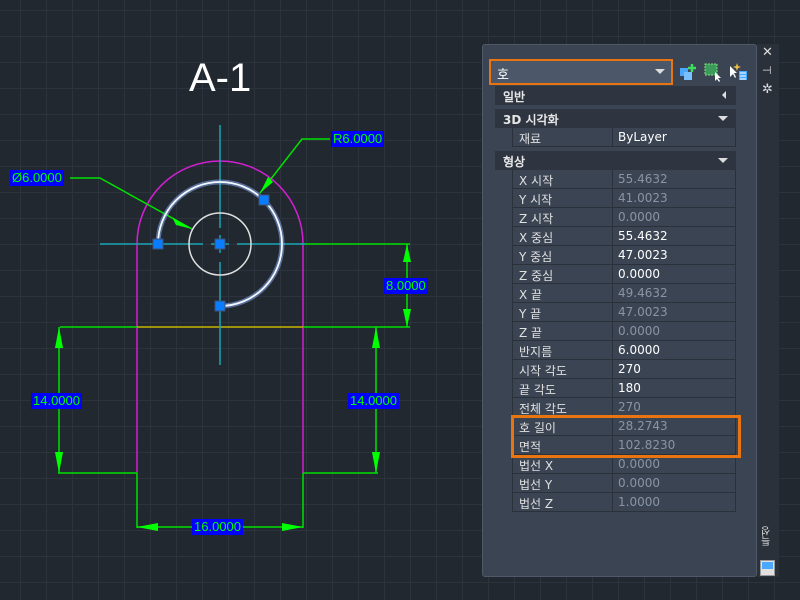 The width and height of the screenshot is (800, 600). Describe the element at coordinates (563, 312) in the screenshot. I see `property-label: Y 끝` at that location.